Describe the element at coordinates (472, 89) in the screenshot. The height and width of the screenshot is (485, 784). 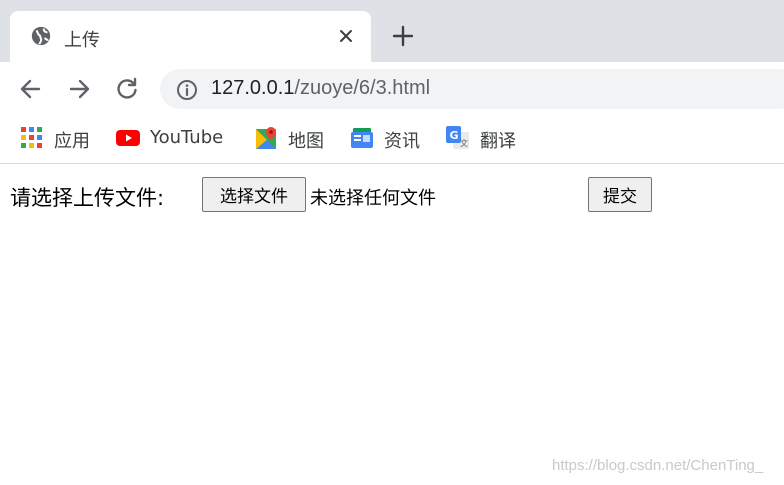
I see `address-bar: 127.0.0.1/zuoye/6/3.html` at that location.